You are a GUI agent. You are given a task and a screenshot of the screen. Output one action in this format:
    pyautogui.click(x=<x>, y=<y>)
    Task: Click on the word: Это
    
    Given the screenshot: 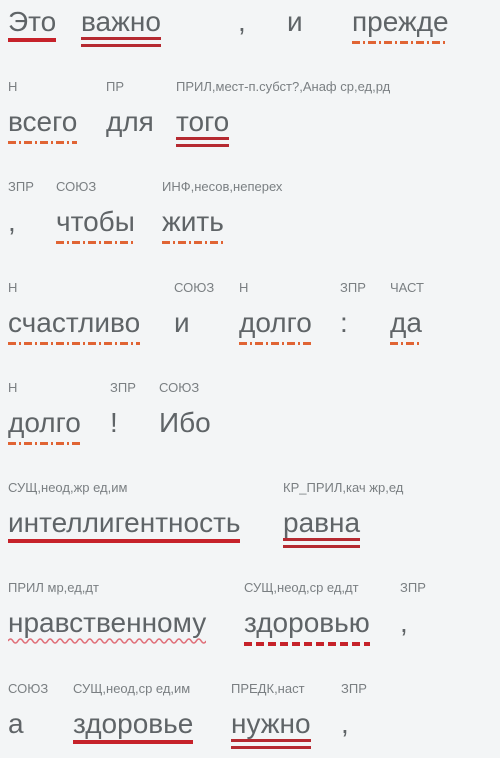 What is the action you would take?
    pyautogui.click(x=32, y=24)
    